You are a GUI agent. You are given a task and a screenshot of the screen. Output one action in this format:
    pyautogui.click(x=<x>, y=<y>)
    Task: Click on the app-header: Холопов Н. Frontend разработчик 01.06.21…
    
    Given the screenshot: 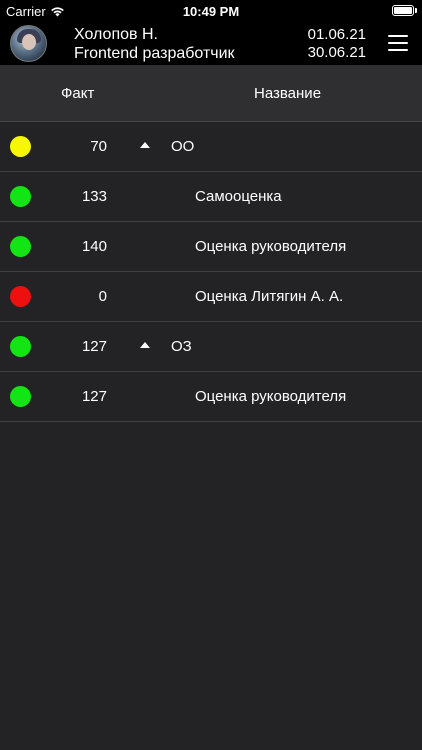 What is the action you would take?
    pyautogui.click(x=211, y=43)
    